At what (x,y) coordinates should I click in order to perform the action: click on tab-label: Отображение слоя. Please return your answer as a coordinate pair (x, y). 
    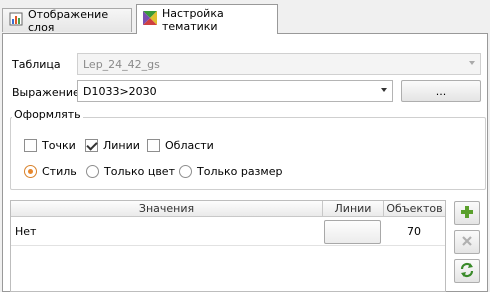
    Looking at the image, I should click on (68, 20).